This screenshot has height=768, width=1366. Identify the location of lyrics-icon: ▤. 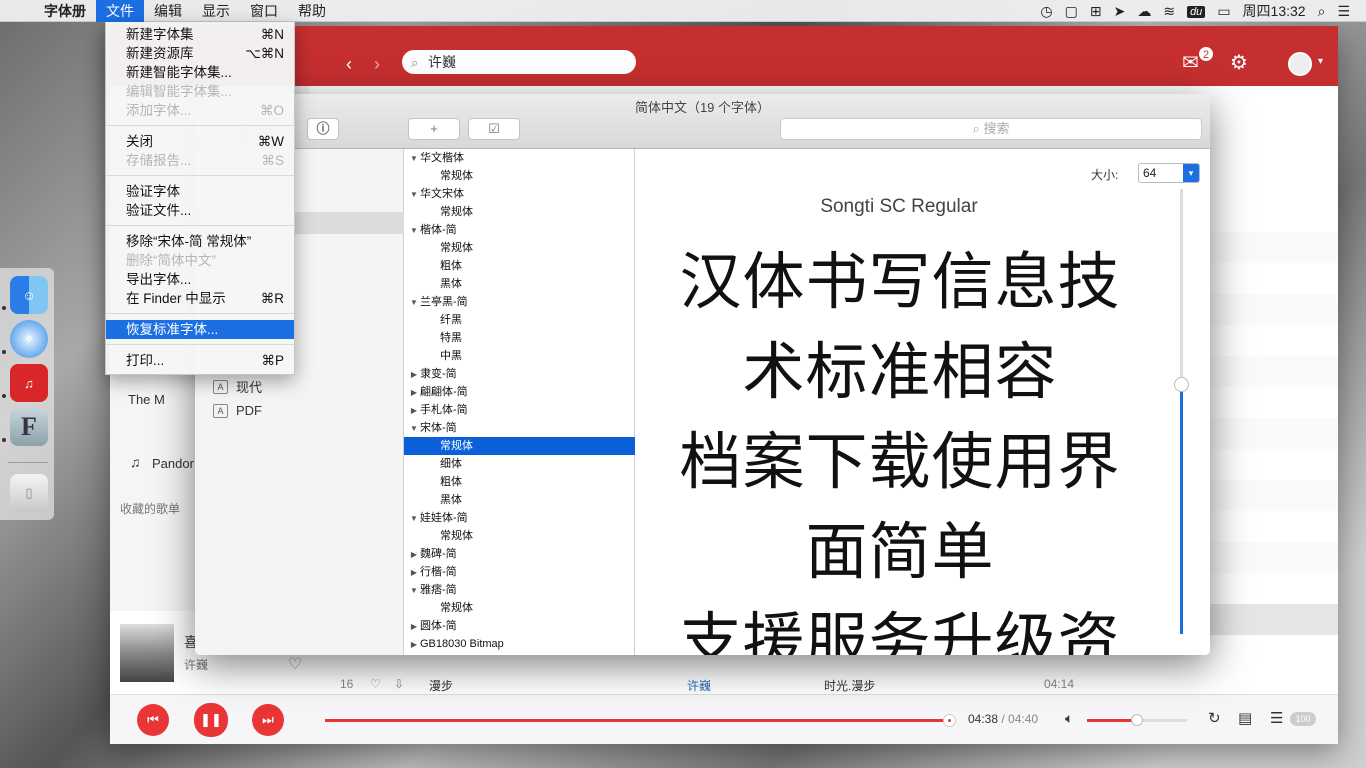
(1245, 718).